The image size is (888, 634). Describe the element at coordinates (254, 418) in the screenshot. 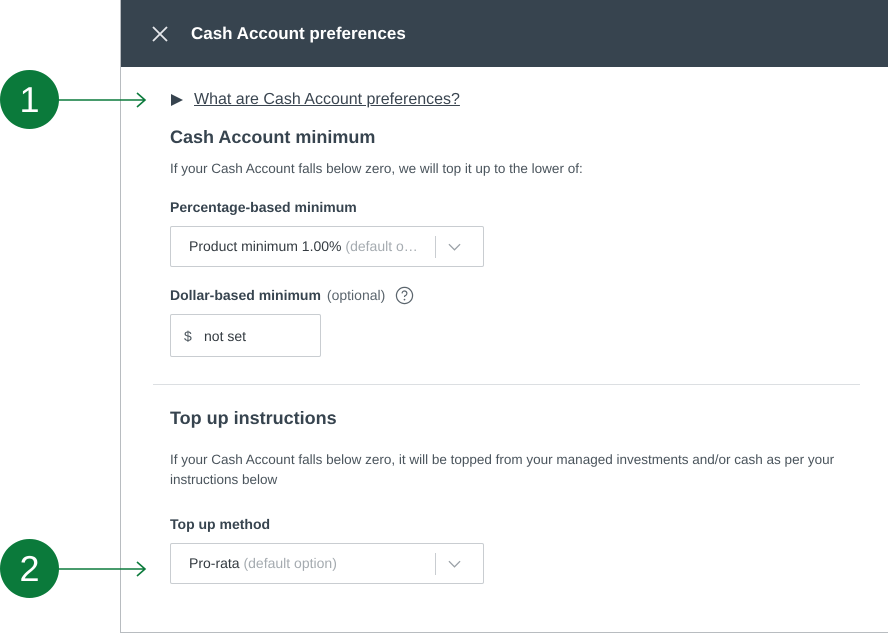

I see `section-heading: Top up instructions` at that location.